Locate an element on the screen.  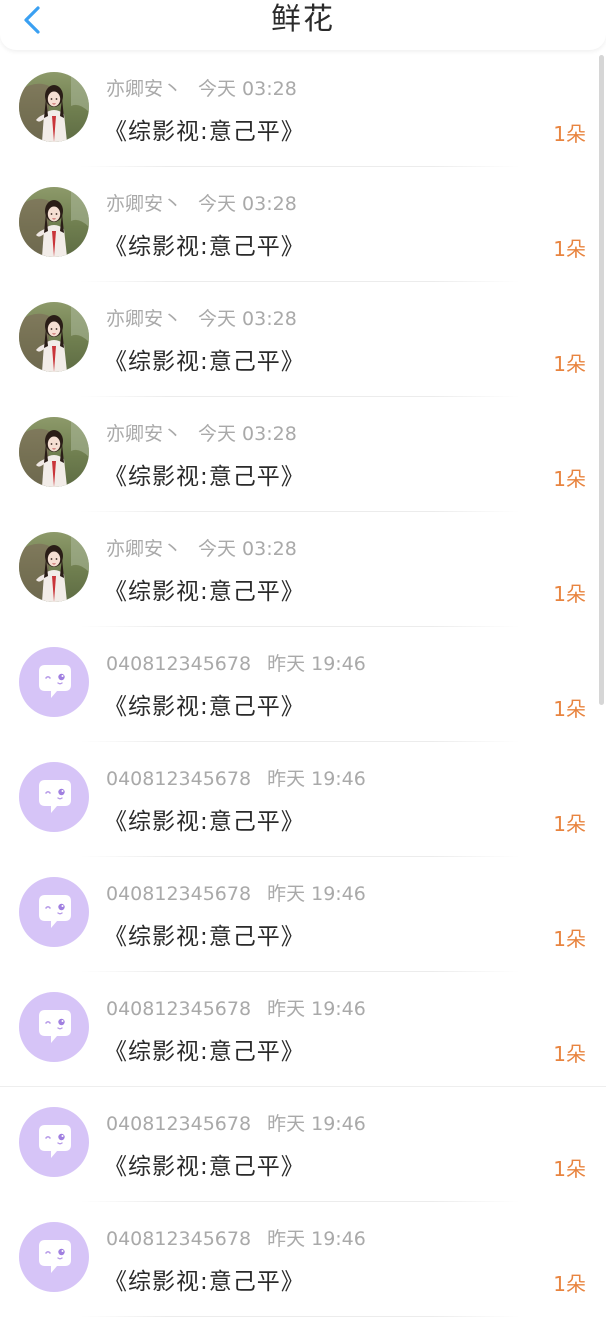
page-title: 鲜花 is located at coordinates (303, 19).